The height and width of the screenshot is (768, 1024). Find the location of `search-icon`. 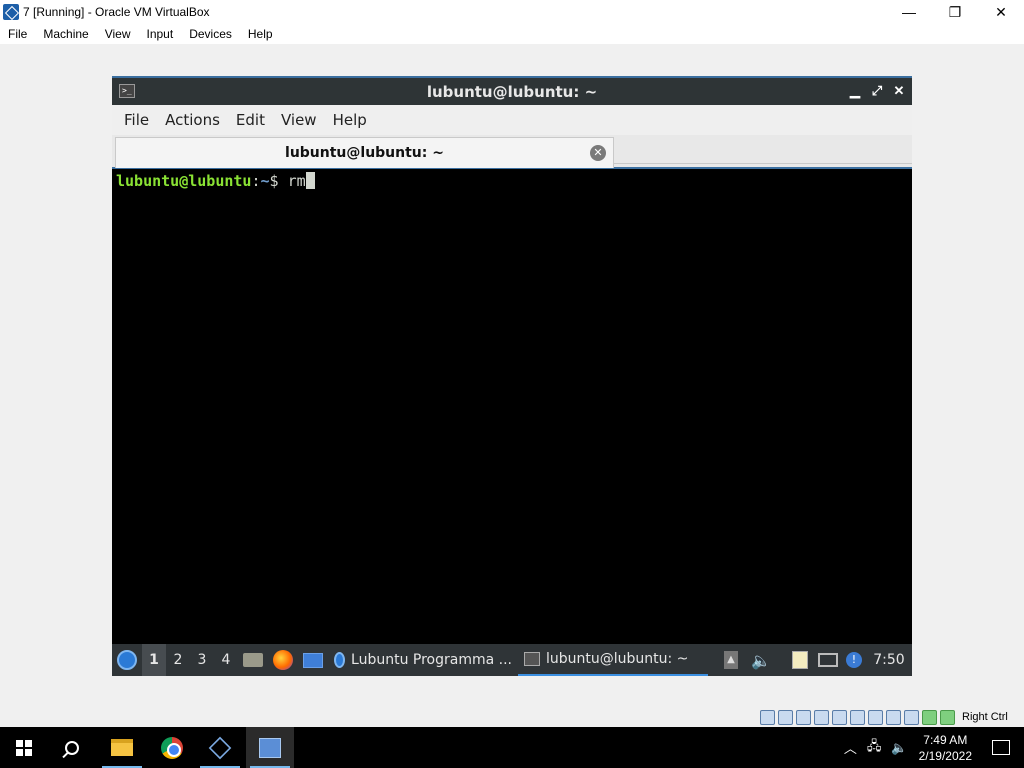

search-icon is located at coordinates (72, 747).